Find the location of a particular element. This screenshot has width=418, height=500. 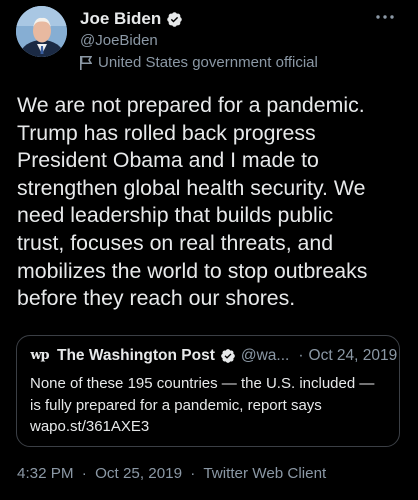

avatar-image is located at coordinates (41, 31).